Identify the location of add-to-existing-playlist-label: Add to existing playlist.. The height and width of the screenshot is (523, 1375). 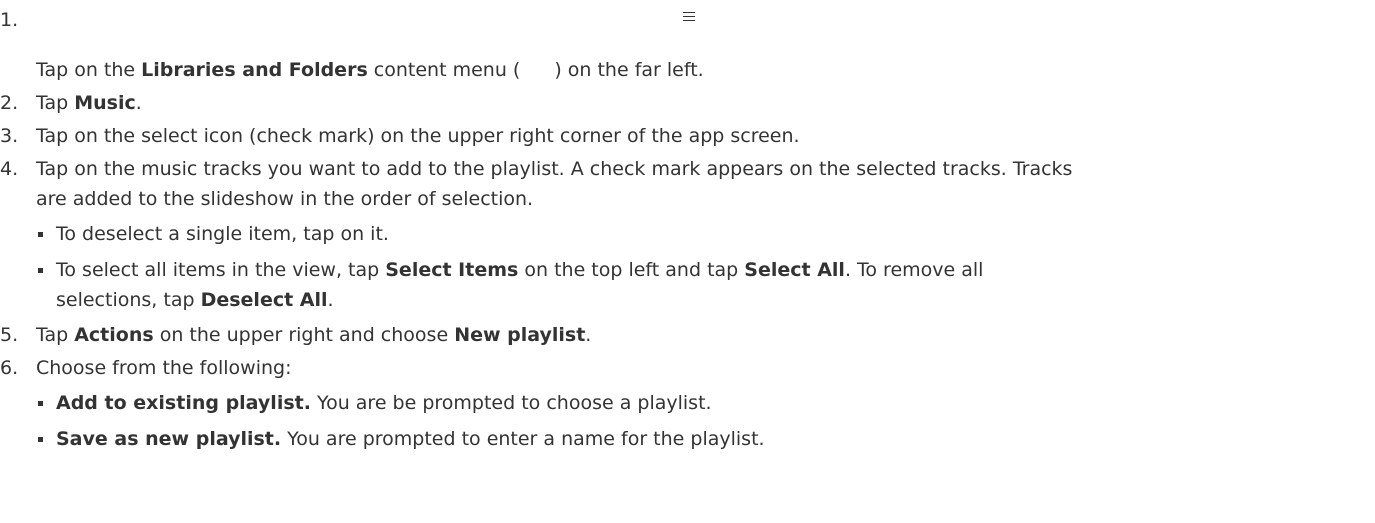
(183, 403).